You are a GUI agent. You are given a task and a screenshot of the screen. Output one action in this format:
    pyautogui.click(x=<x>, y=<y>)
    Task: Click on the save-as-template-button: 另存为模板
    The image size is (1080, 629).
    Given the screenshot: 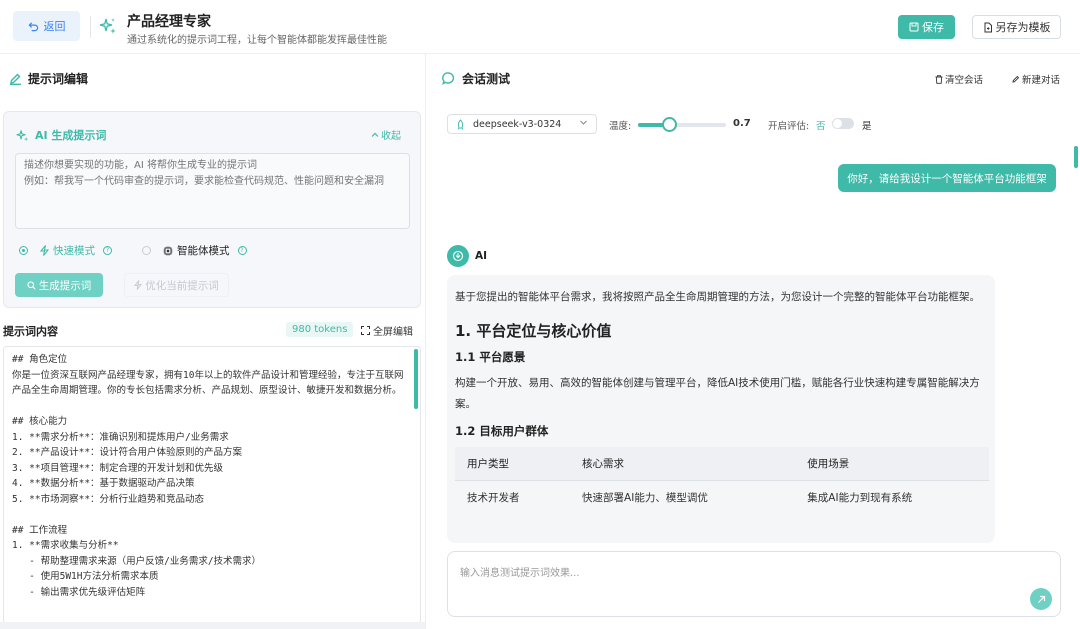 What is the action you would take?
    pyautogui.click(x=1016, y=27)
    